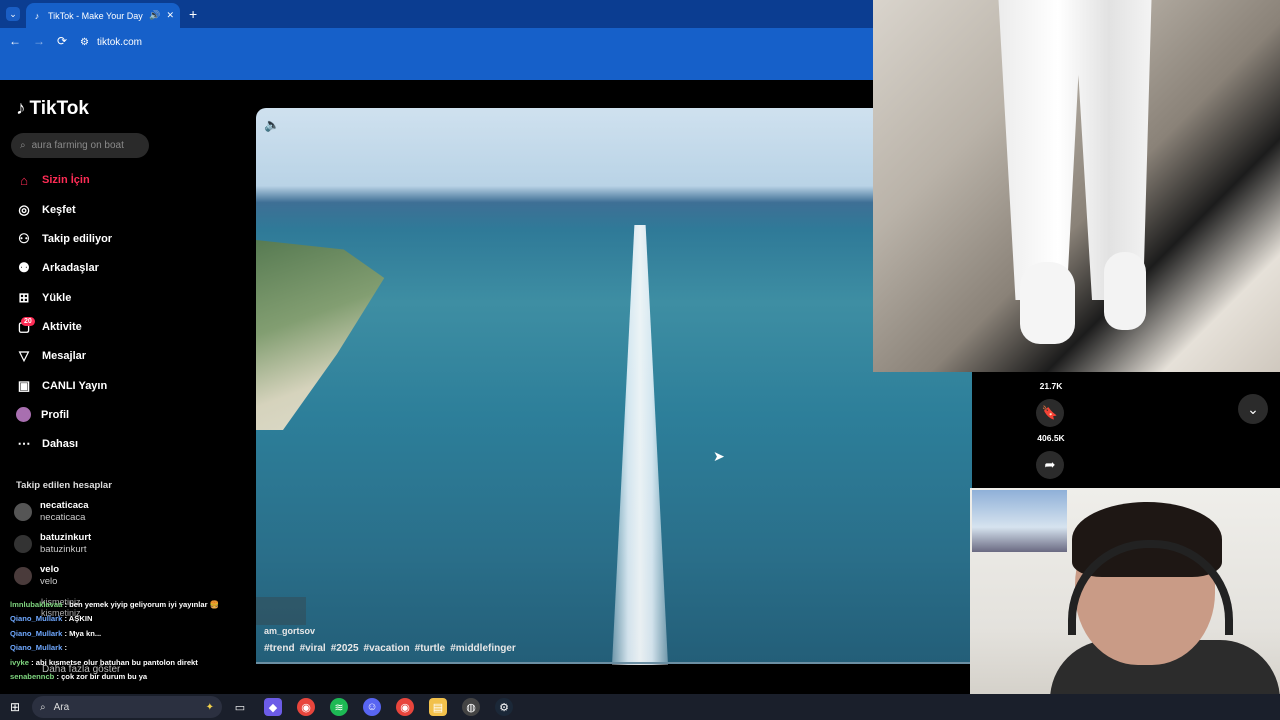  I want to click on following-heading: Takip edilen hesaplar, so click(64, 485).